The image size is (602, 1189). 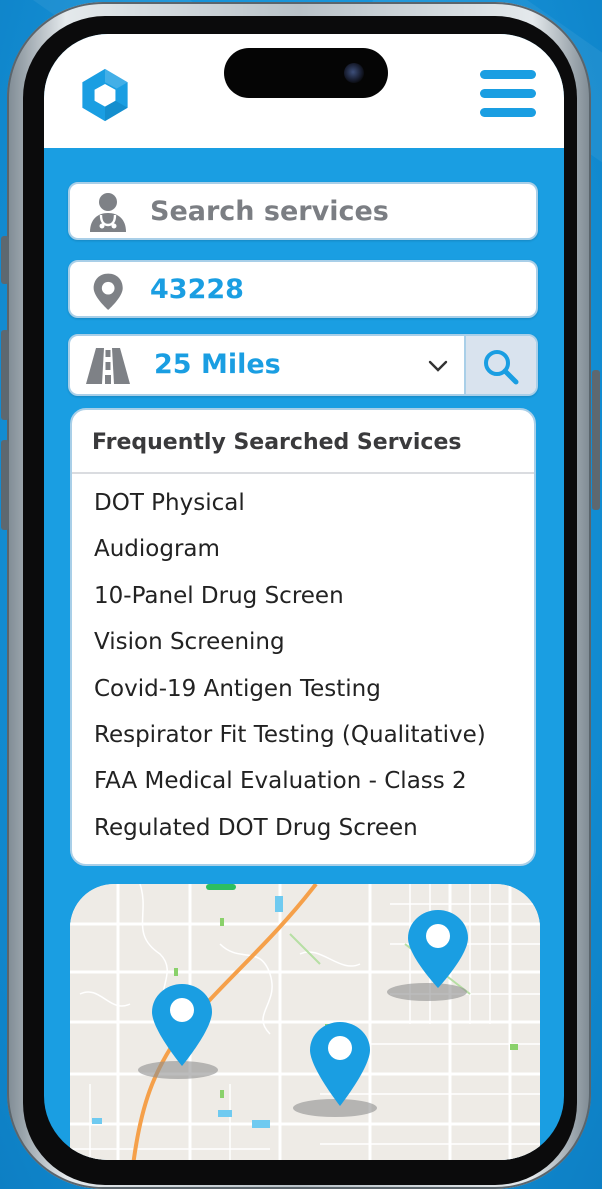 I want to click on suggestion-item: Vision Screening, so click(x=290, y=642).